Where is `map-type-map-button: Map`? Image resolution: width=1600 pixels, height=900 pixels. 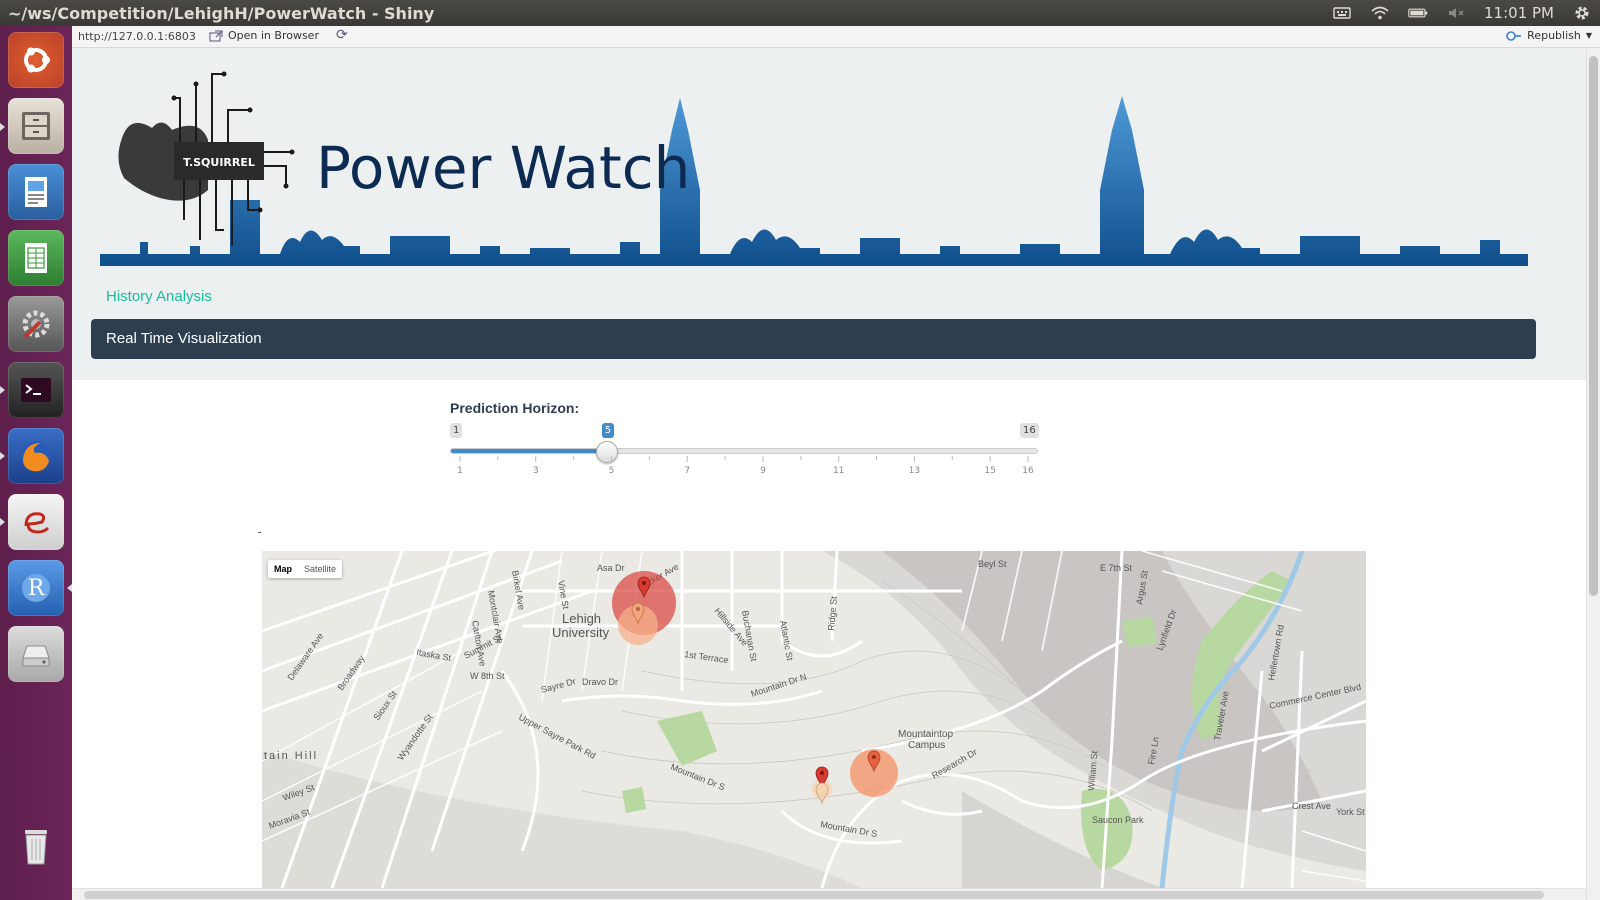 map-type-map-button: Map is located at coordinates (283, 569).